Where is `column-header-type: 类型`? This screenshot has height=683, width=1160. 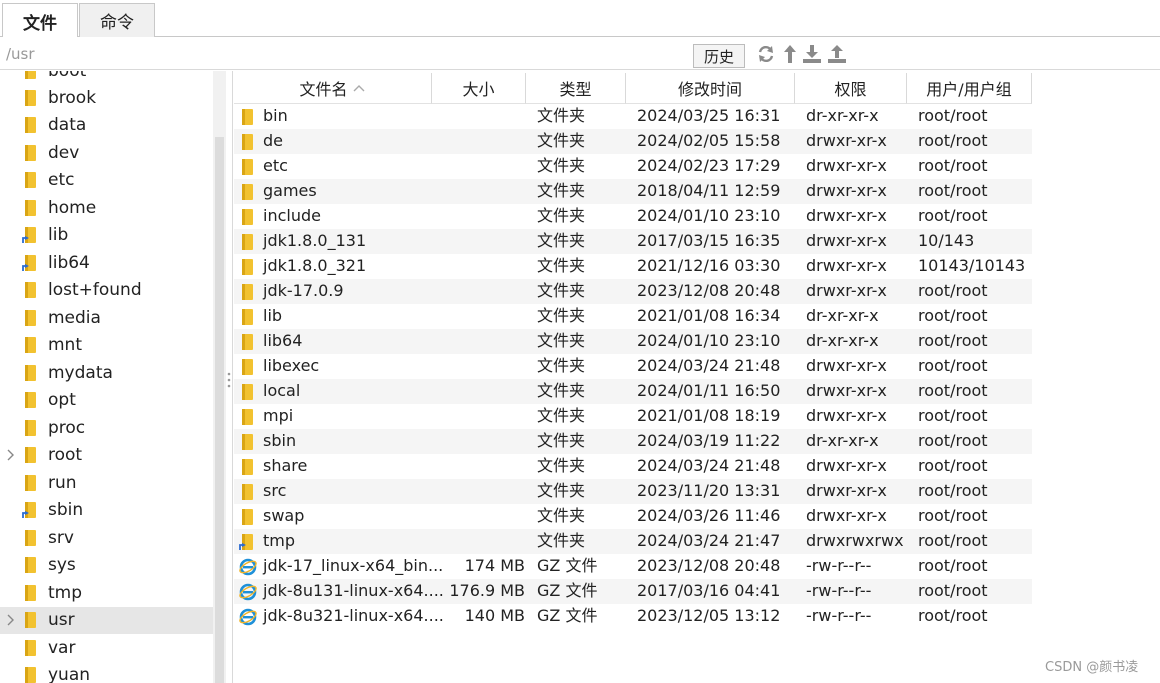
column-header-type: 类型 is located at coordinates (576, 88).